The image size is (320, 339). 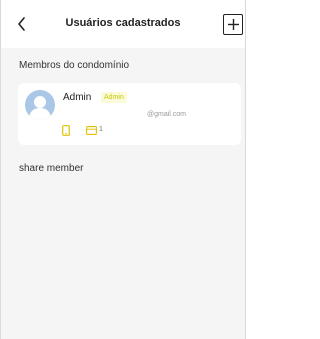 I want to click on user-avatar-icon, so click(x=40, y=105).